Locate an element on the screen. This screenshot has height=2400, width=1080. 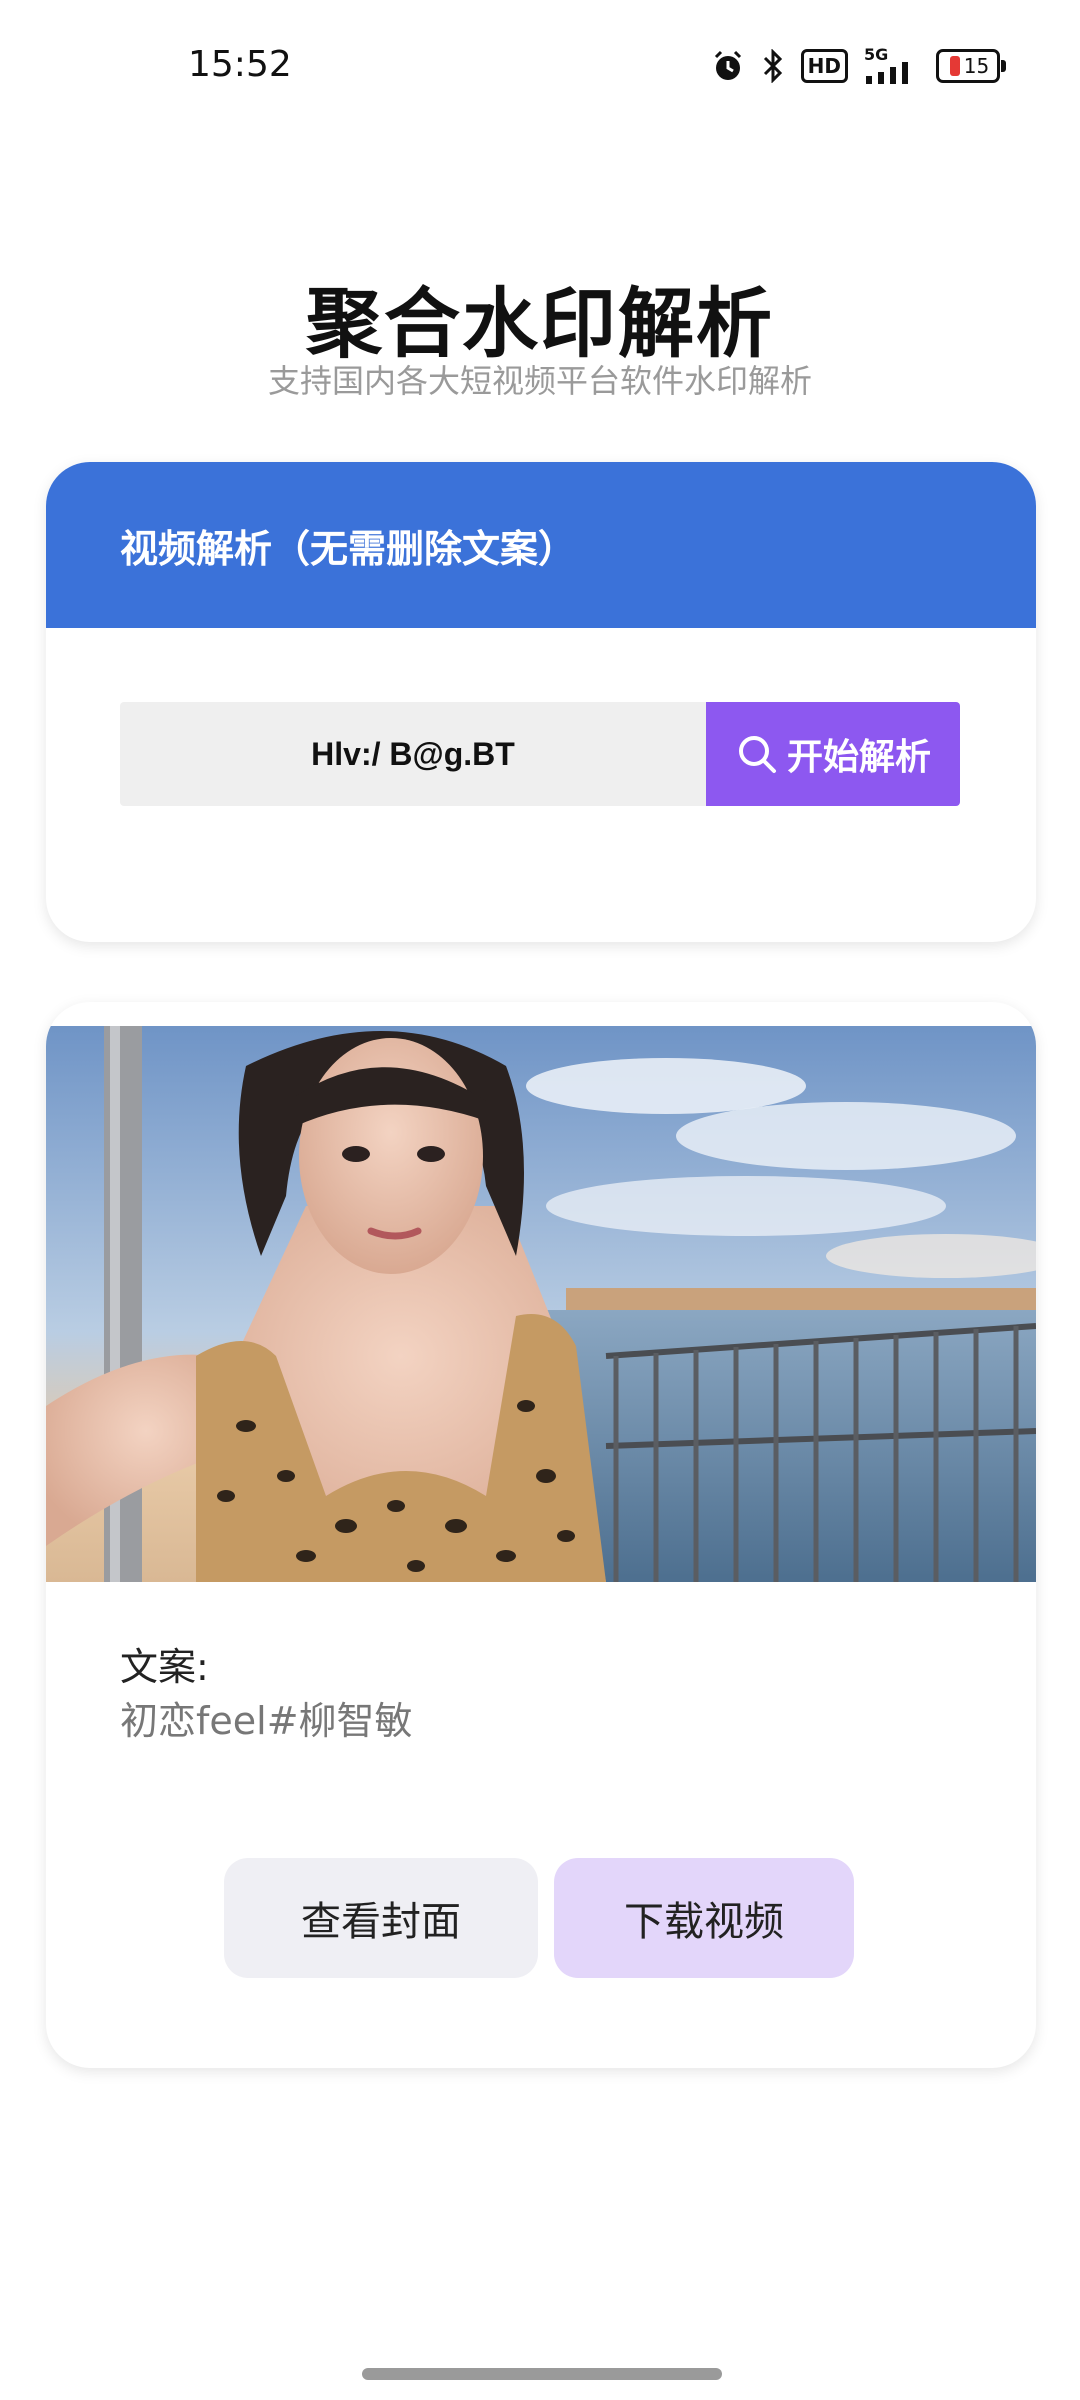
signal-icon: 5G is located at coordinates (892, 64).